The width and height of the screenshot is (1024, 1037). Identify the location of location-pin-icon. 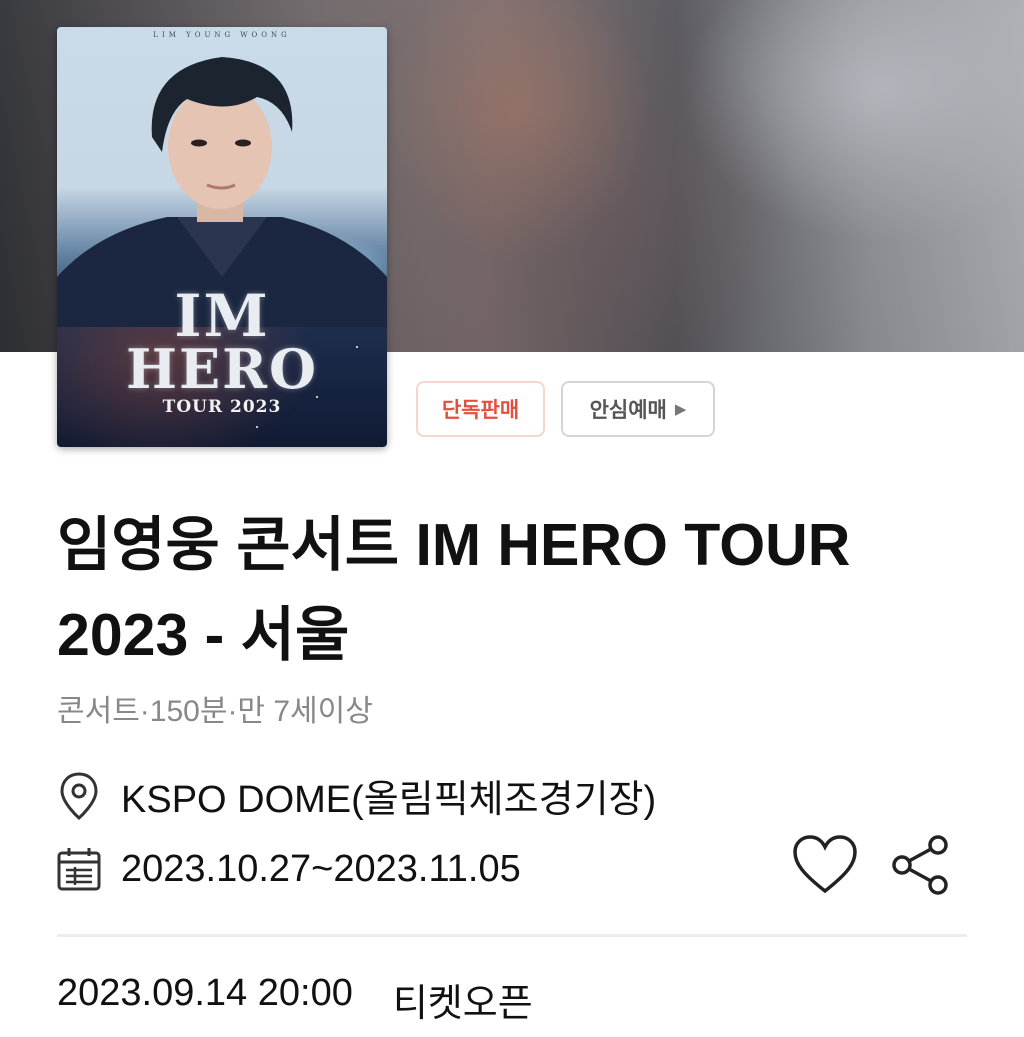
(79, 796).